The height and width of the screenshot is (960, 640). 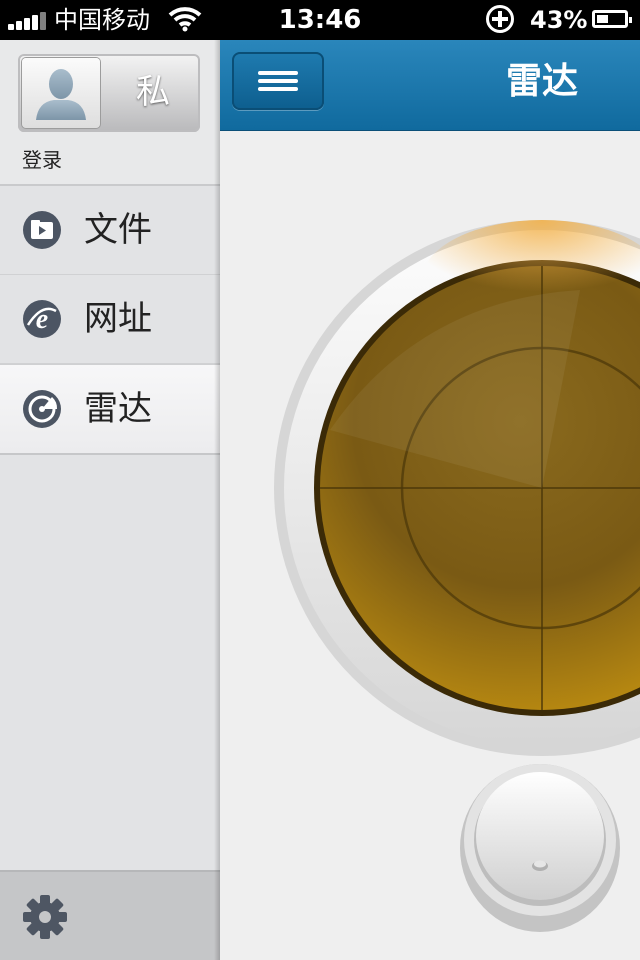 I want to click on login-link: 登录, so click(x=42, y=158).